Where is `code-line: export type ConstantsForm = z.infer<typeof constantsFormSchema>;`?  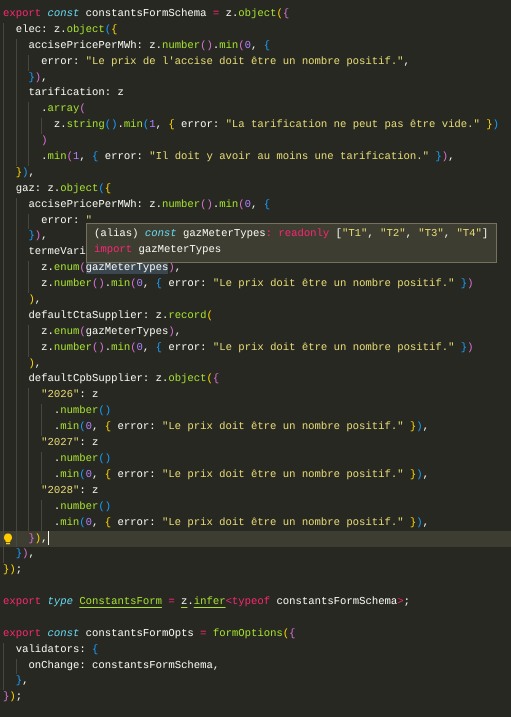 code-line: export type ConstantsForm = z.infer<typeof constantsFormSchema>; is located at coordinates (206, 602).